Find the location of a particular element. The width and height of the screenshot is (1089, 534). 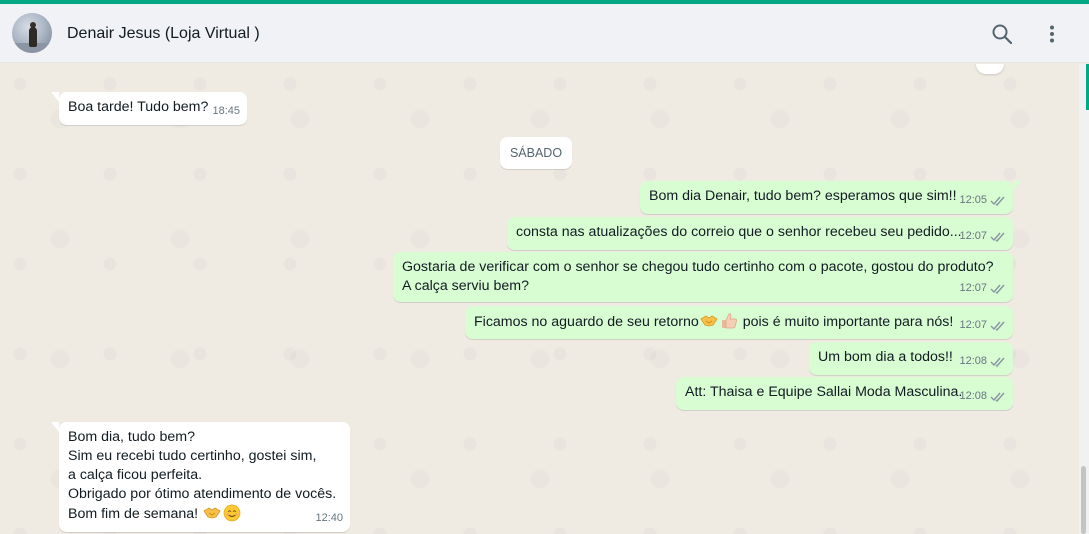

chat-header: Denair Jesus (Loja Virtual ) is located at coordinates (544, 33).